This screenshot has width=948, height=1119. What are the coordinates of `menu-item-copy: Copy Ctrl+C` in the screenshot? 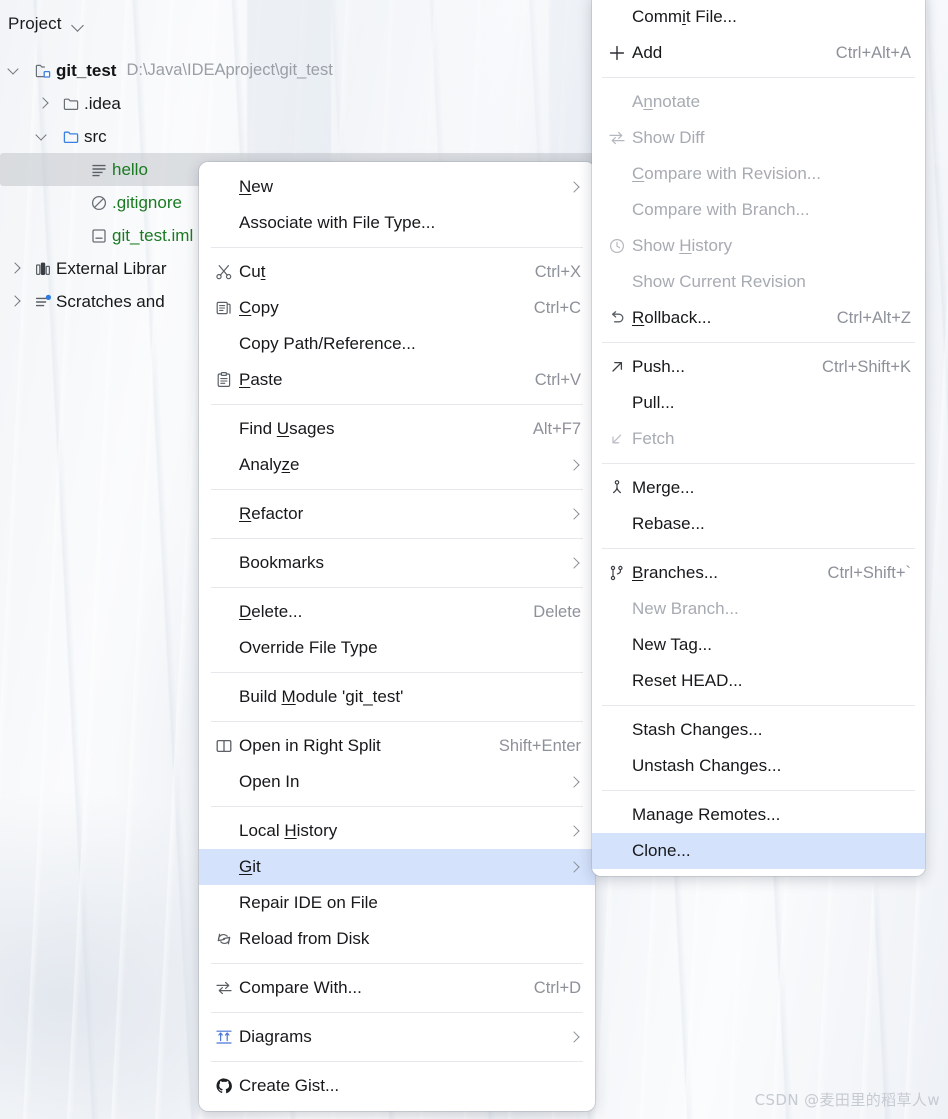 It's located at (397, 308).